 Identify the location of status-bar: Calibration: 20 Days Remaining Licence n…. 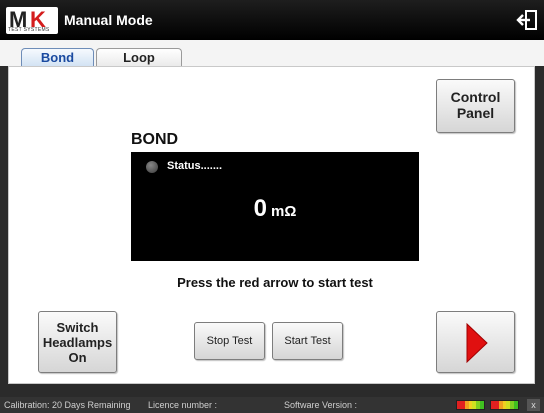
(272, 405).